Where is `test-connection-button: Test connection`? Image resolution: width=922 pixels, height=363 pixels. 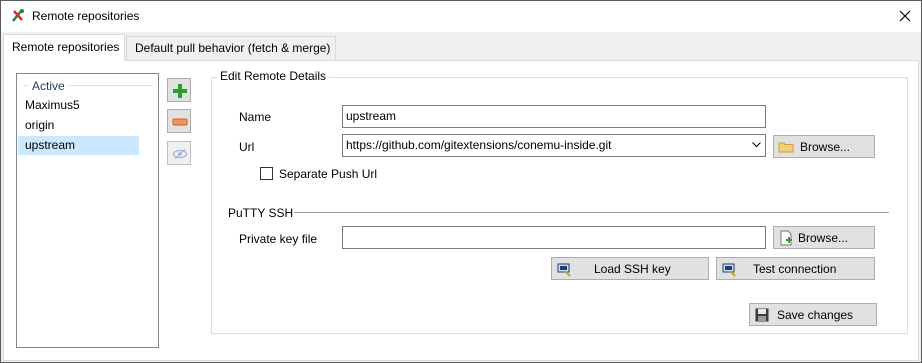
test-connection-button: Test connection is located at coordinates (795, 268).